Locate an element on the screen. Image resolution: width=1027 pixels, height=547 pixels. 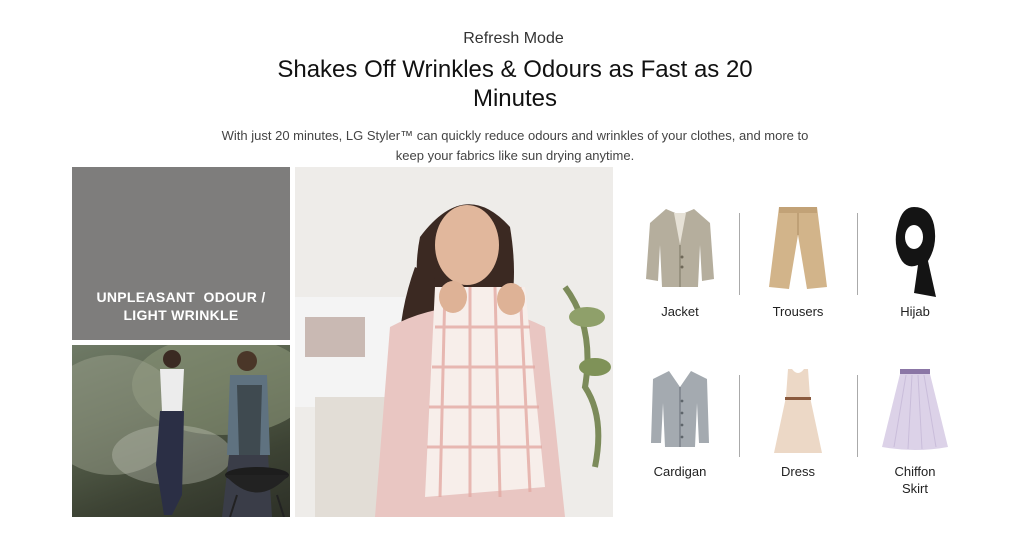
garment-label: Trousers is located at coordinates (798, 311).